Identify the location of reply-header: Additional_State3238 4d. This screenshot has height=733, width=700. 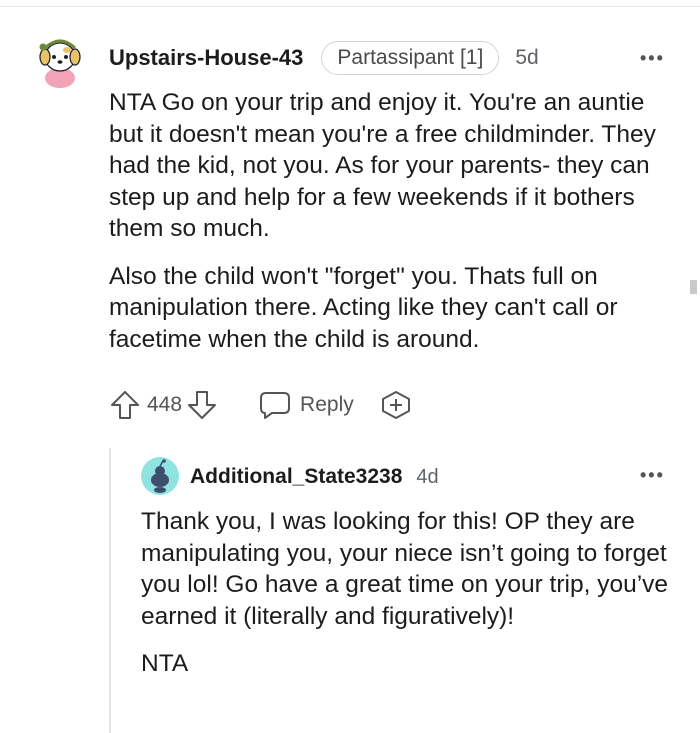
(314, 477).